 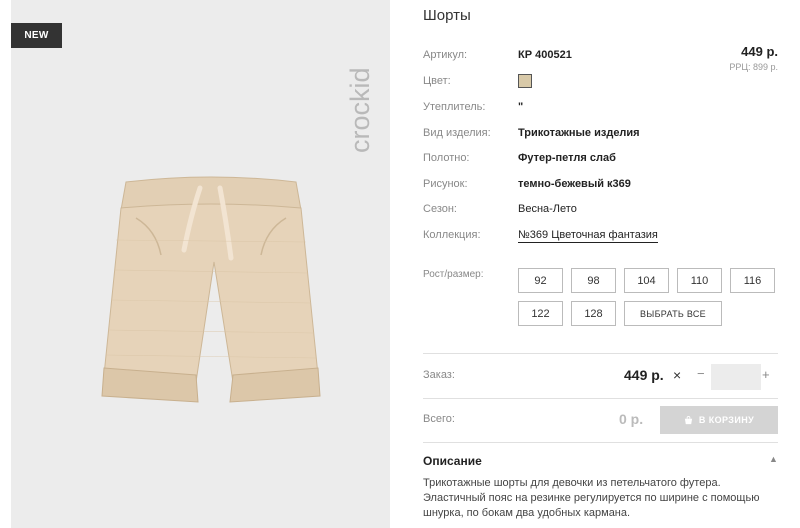 What do you see at coordinates (646, 280) in the screenshot?
I see `size-option-104: 104` at bounding box center [646, 280].